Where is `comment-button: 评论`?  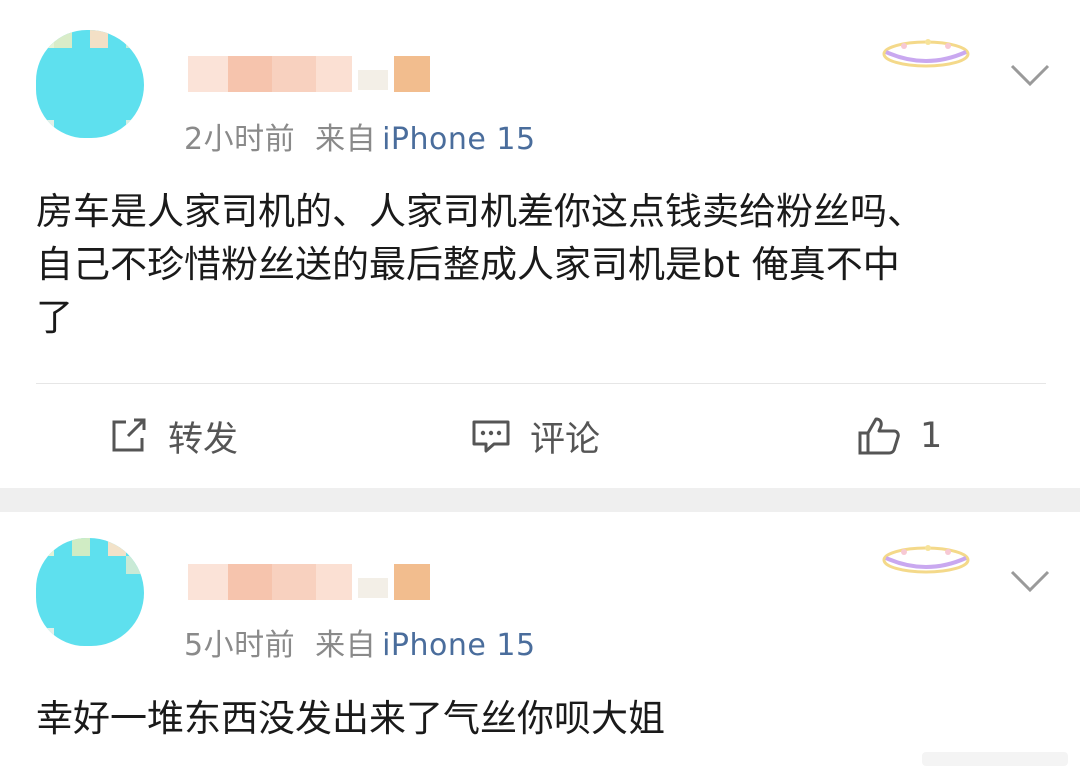
comment-button: 评论 is located at coordinates (535, 436).